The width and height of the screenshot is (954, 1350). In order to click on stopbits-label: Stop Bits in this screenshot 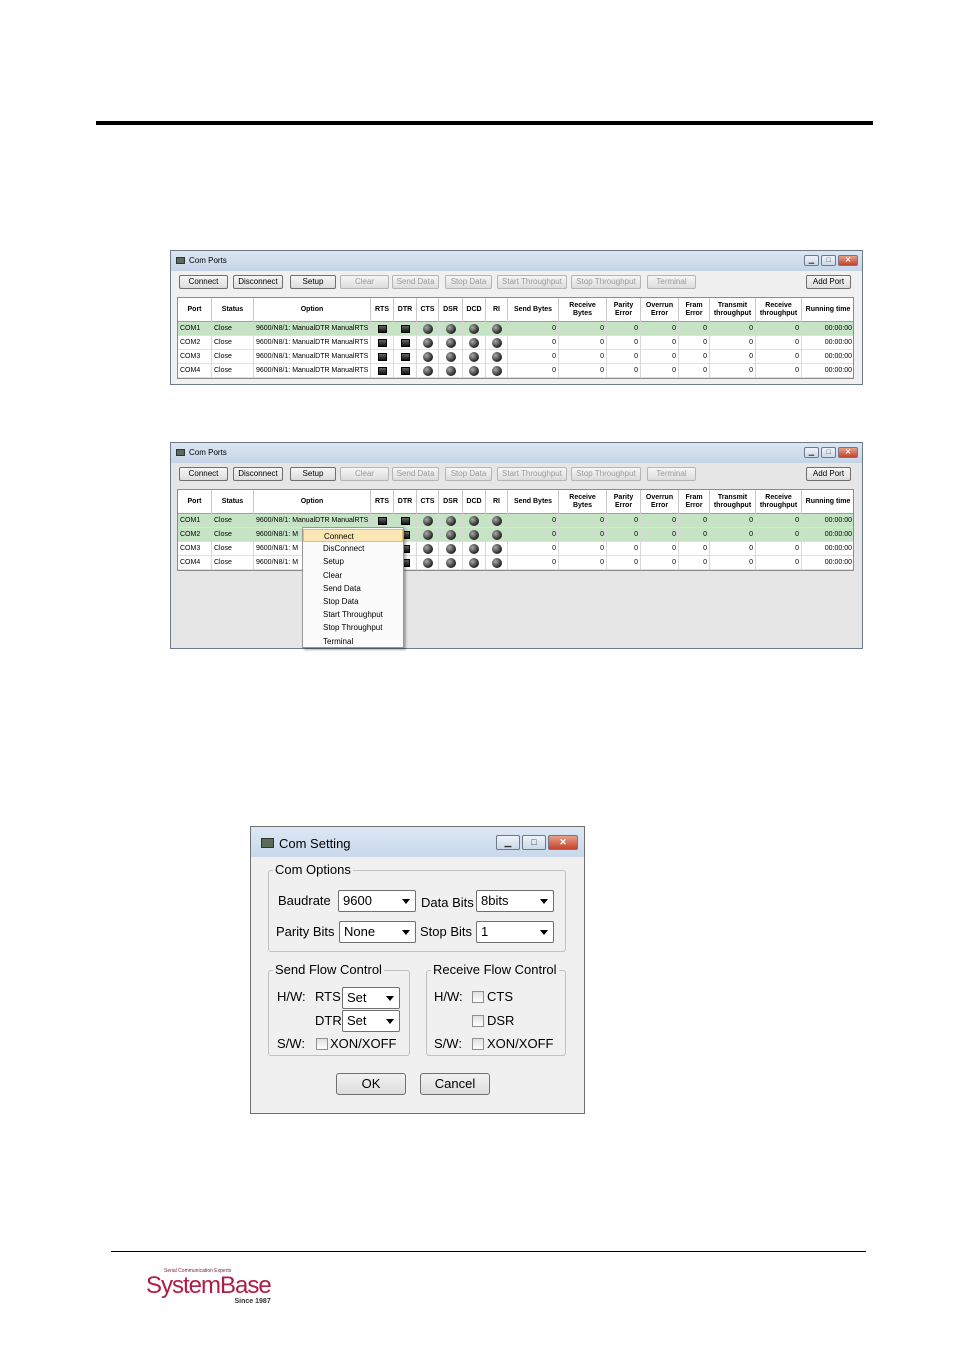, I will do `click(446, 931)`.